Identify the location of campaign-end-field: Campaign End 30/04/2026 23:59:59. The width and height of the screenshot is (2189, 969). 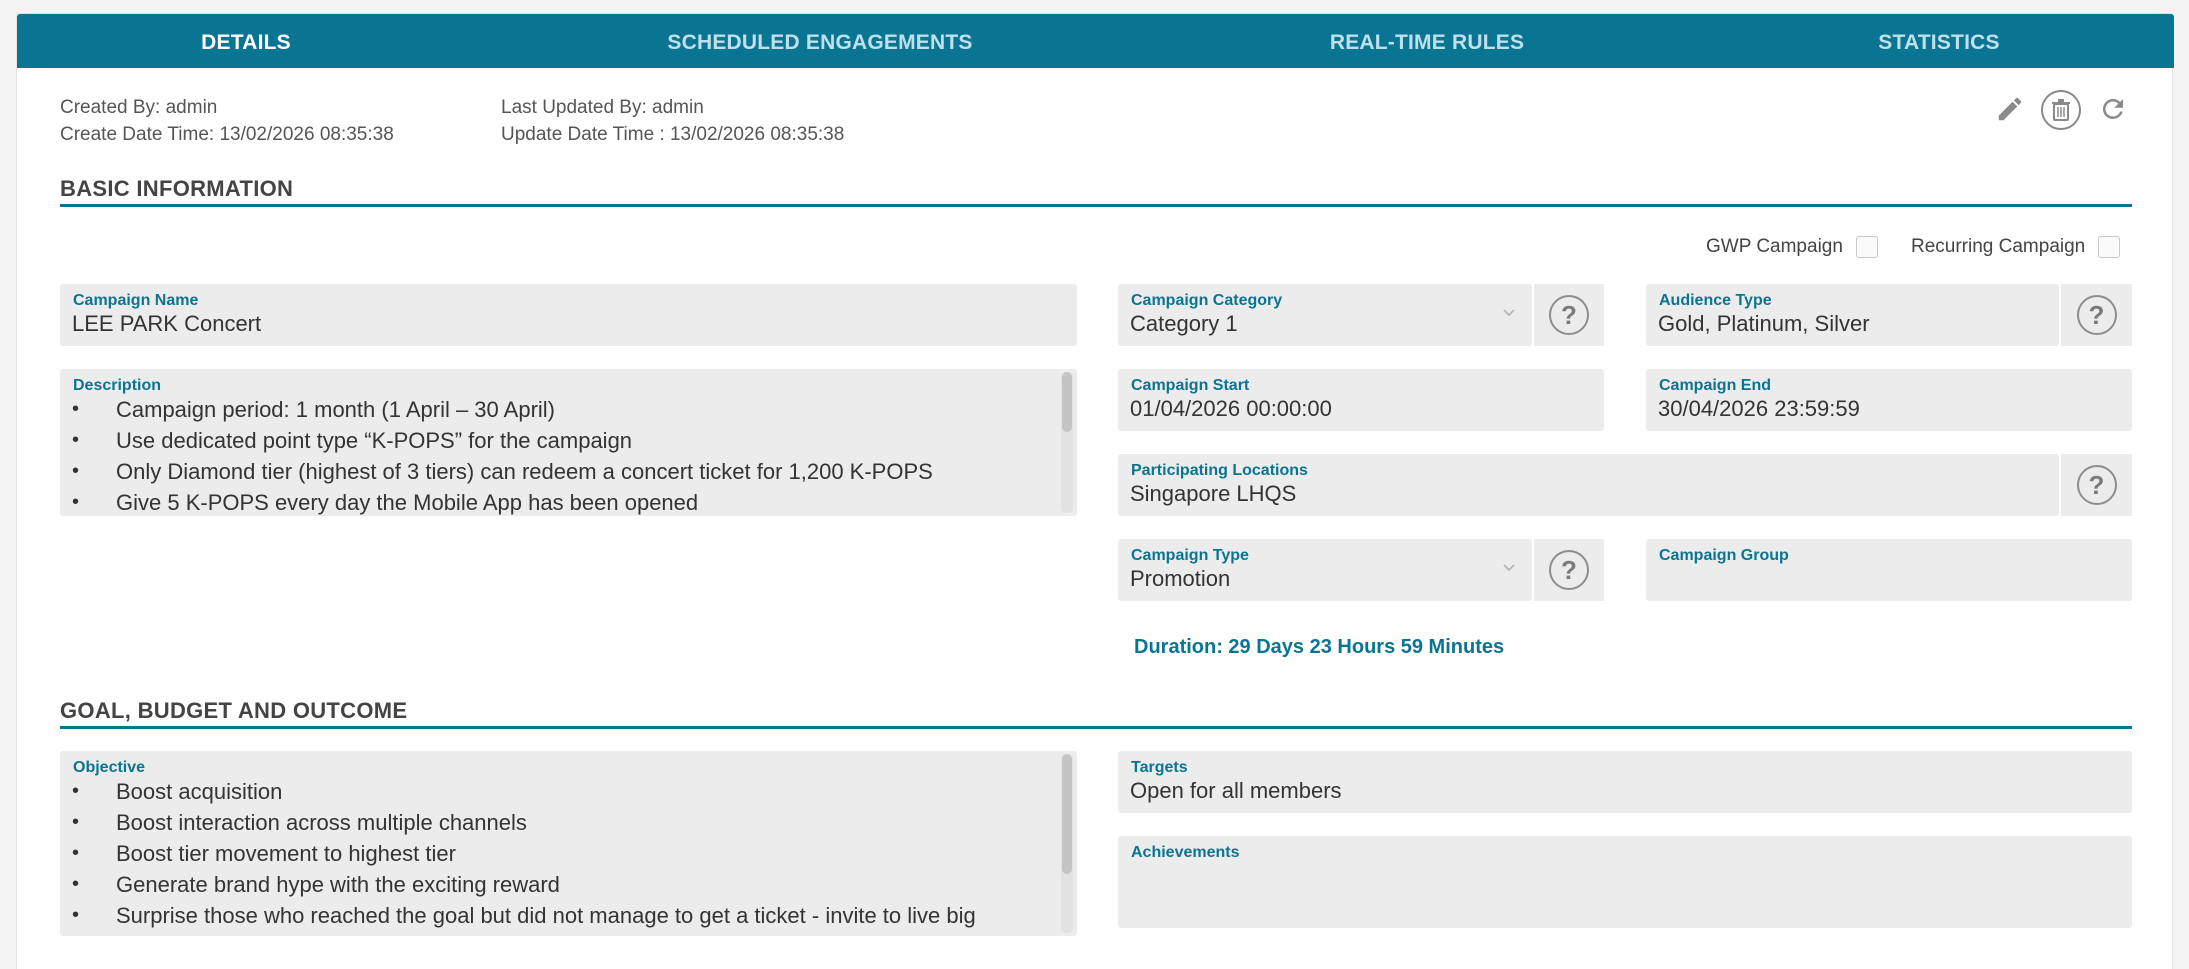
(1889, 400).